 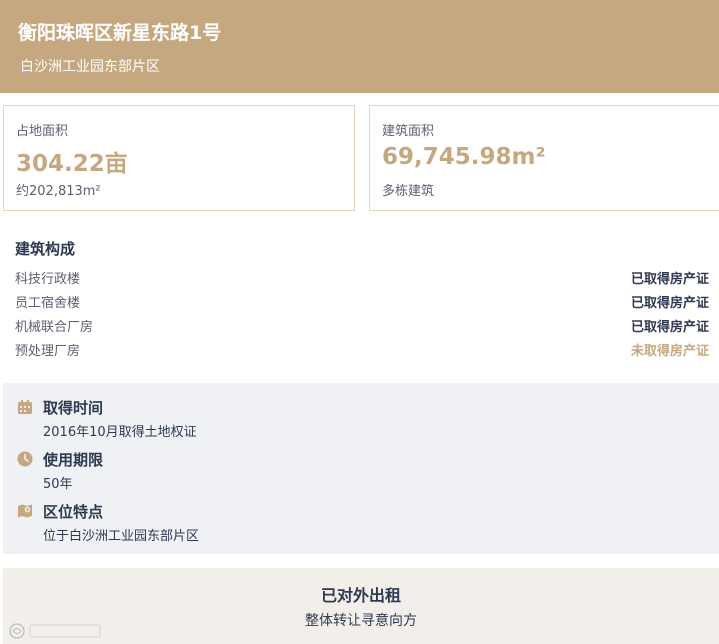 I want to click on building-name: 科技行政楼, so click(x=48, y=279).